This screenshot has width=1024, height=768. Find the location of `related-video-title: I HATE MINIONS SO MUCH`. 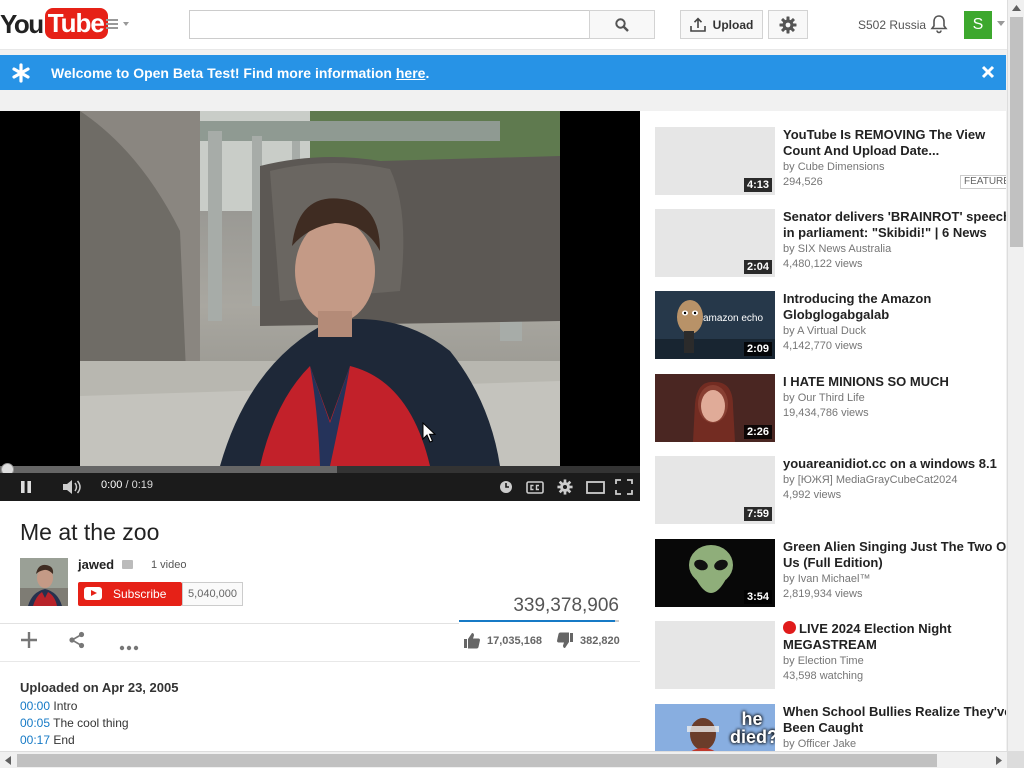

related-video-title: I HATE MINIONS SO MUCH is located at coordinates (894, 382).